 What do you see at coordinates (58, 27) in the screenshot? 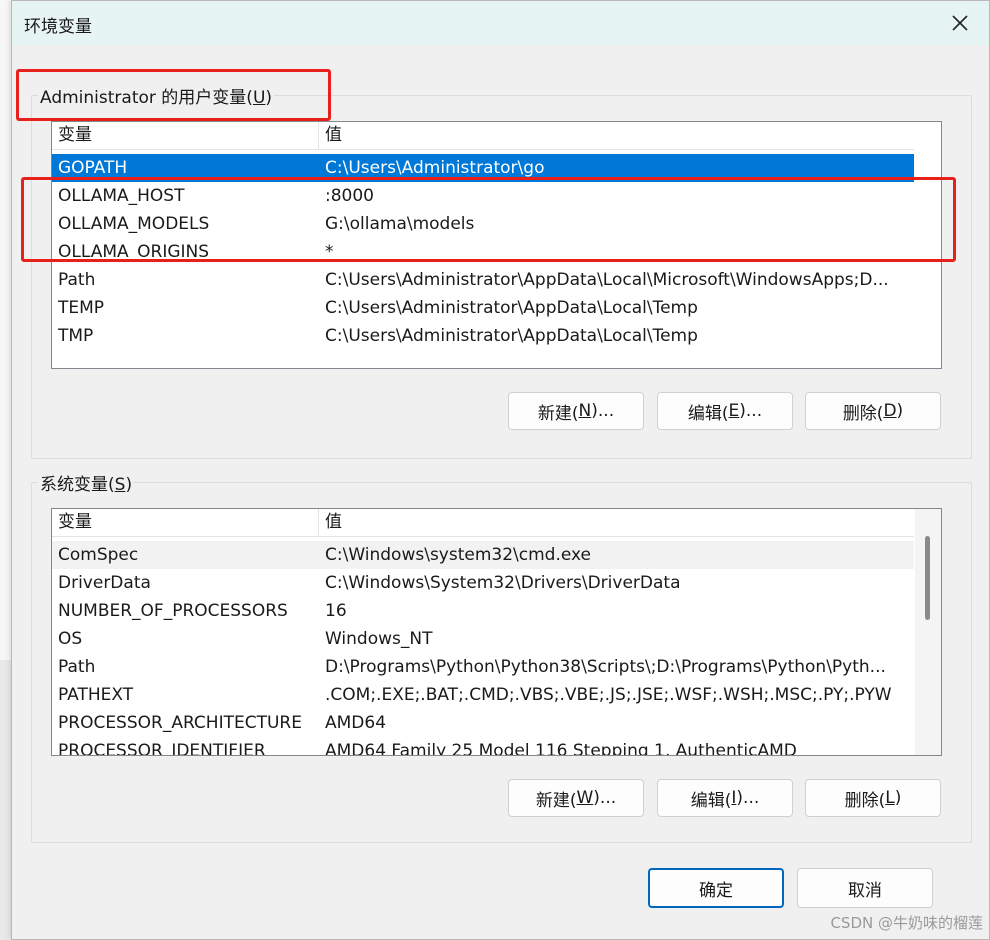
I see `window-title: 环境变量` at bounding box center [58, 27].